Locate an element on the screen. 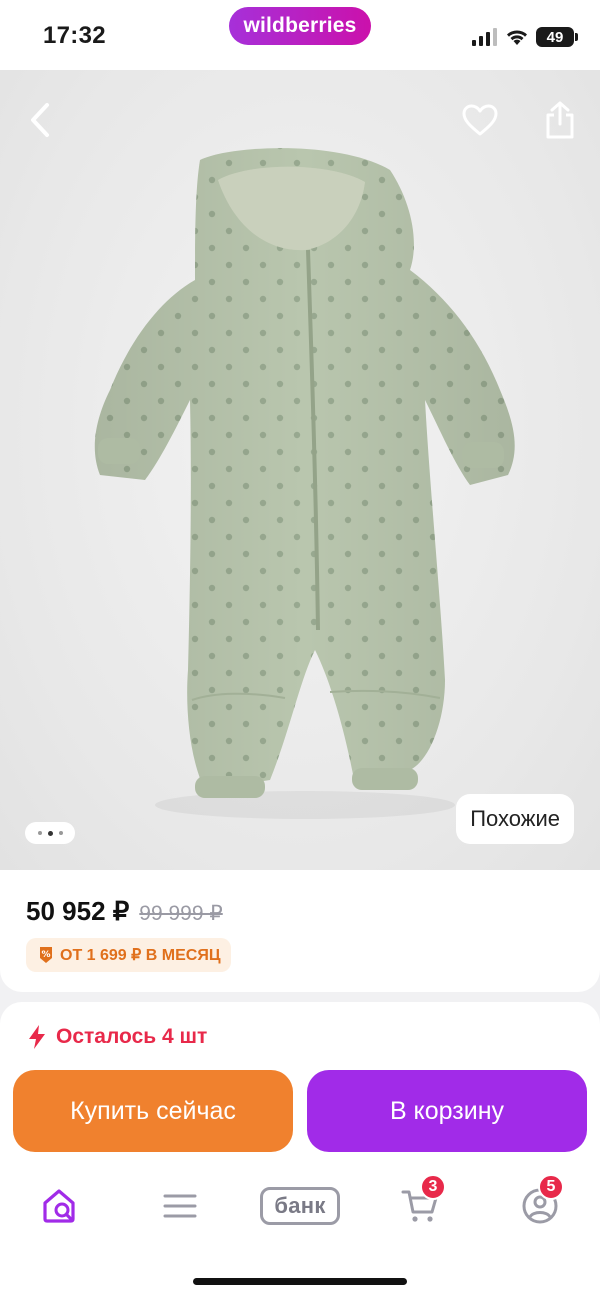  battery-indicator: 49 is located at coordinates (557, 37).